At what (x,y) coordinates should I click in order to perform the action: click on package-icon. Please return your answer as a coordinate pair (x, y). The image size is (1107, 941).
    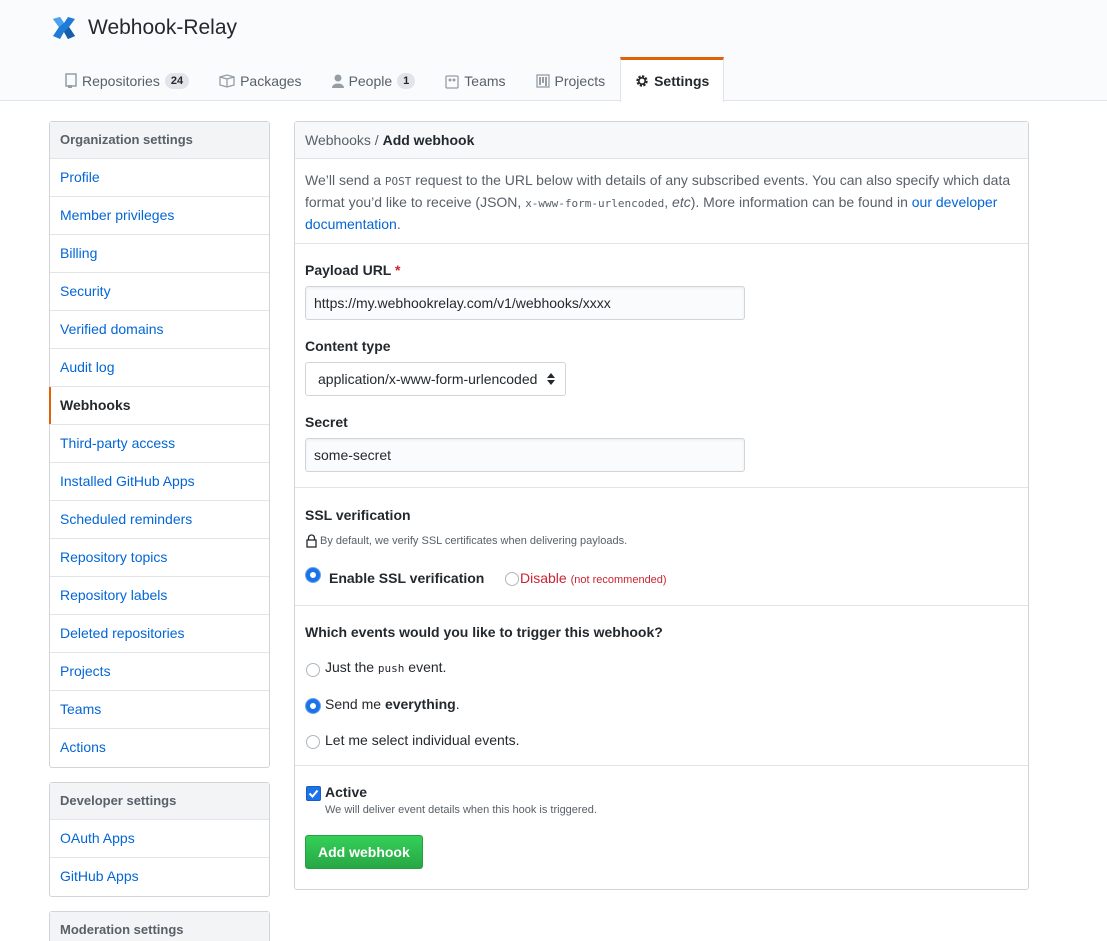
    Looking at the image, I should click on (227, 80).